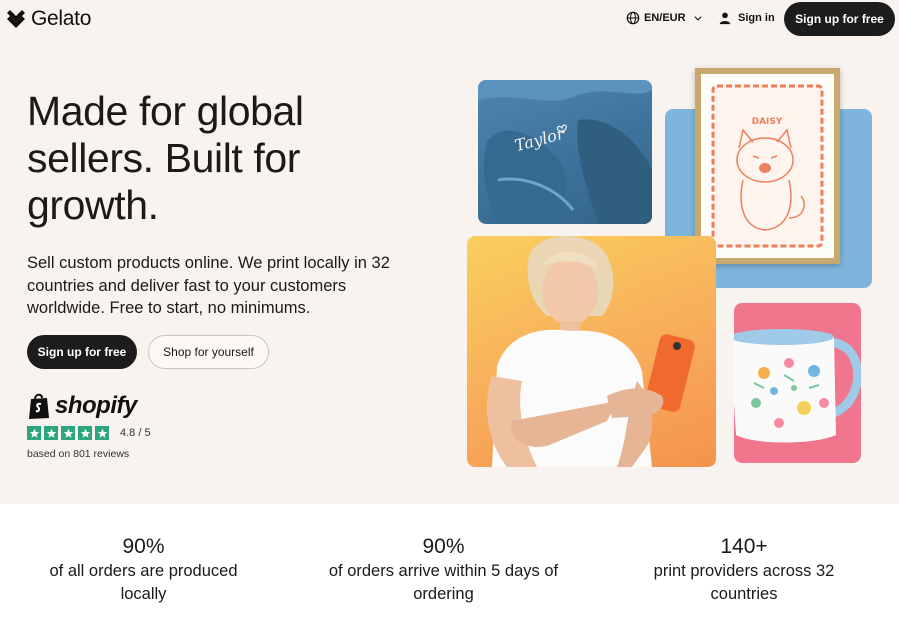 Image resolution: width=899 pixels, height=617 pixels. I want to click on shopify-logo: shopify, so click(82, 406).